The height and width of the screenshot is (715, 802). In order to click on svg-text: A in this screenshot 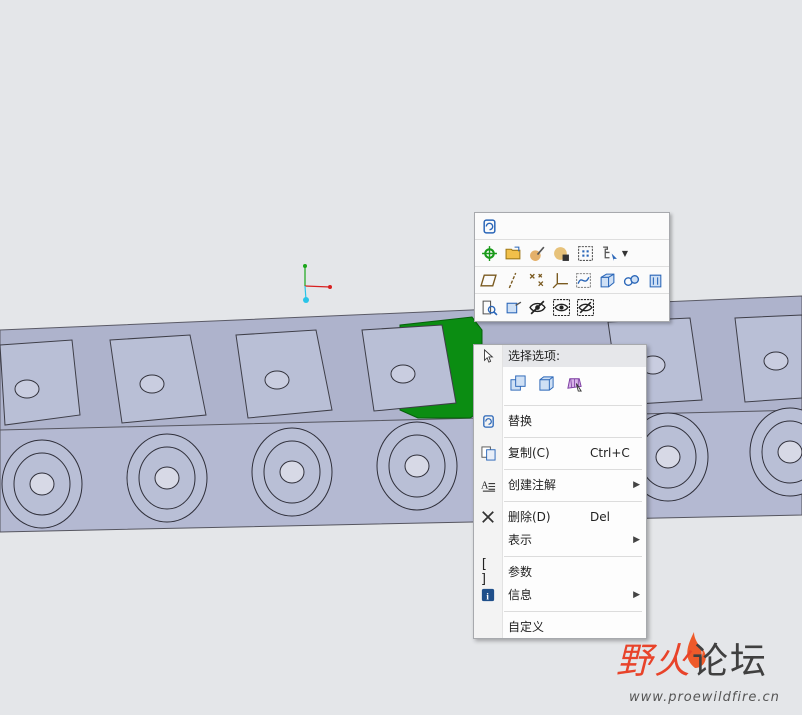, I will do `click(485, 485)`.